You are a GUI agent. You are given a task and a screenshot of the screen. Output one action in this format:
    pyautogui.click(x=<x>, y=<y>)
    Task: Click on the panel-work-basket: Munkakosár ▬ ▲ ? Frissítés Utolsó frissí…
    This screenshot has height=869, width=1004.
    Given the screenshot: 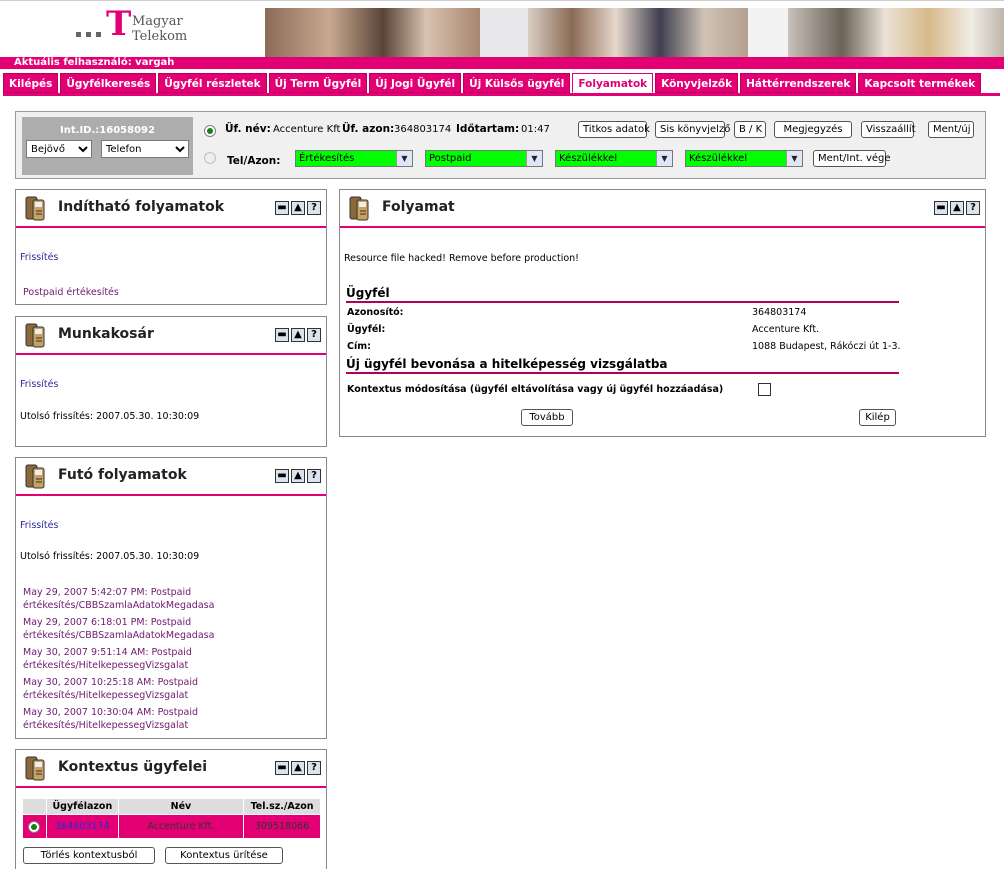 What is the action you would take?
    pyautogui.click(x=171, y=381)
    